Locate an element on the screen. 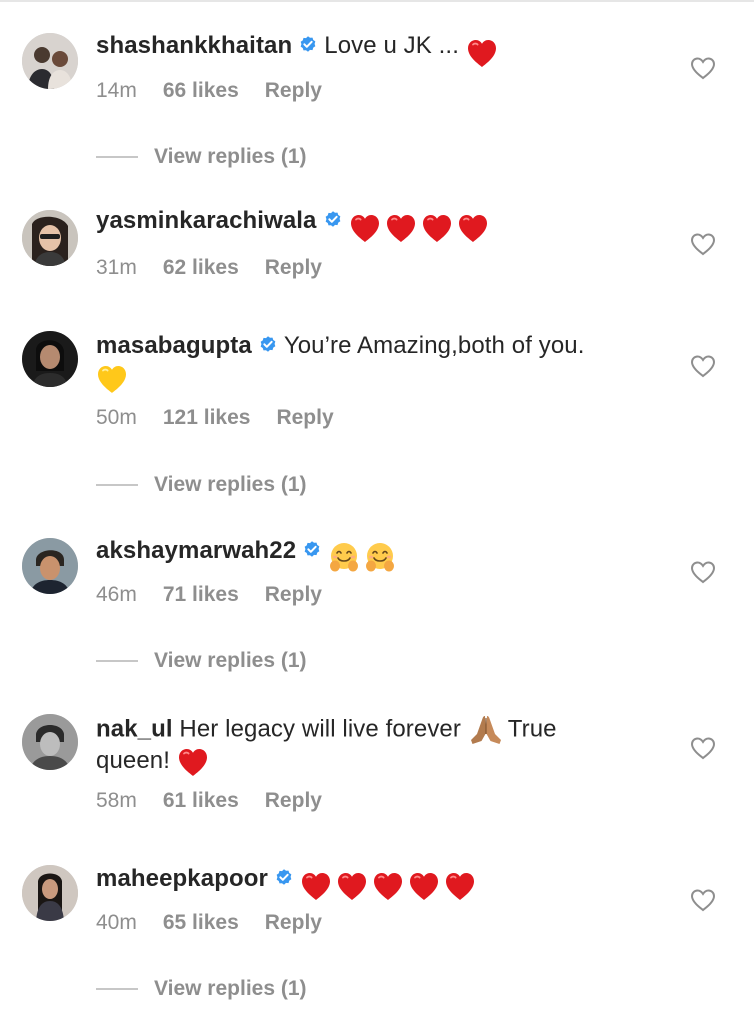  comment-meta: 31m 62 likes Reply is located at coordinates (222, 268).